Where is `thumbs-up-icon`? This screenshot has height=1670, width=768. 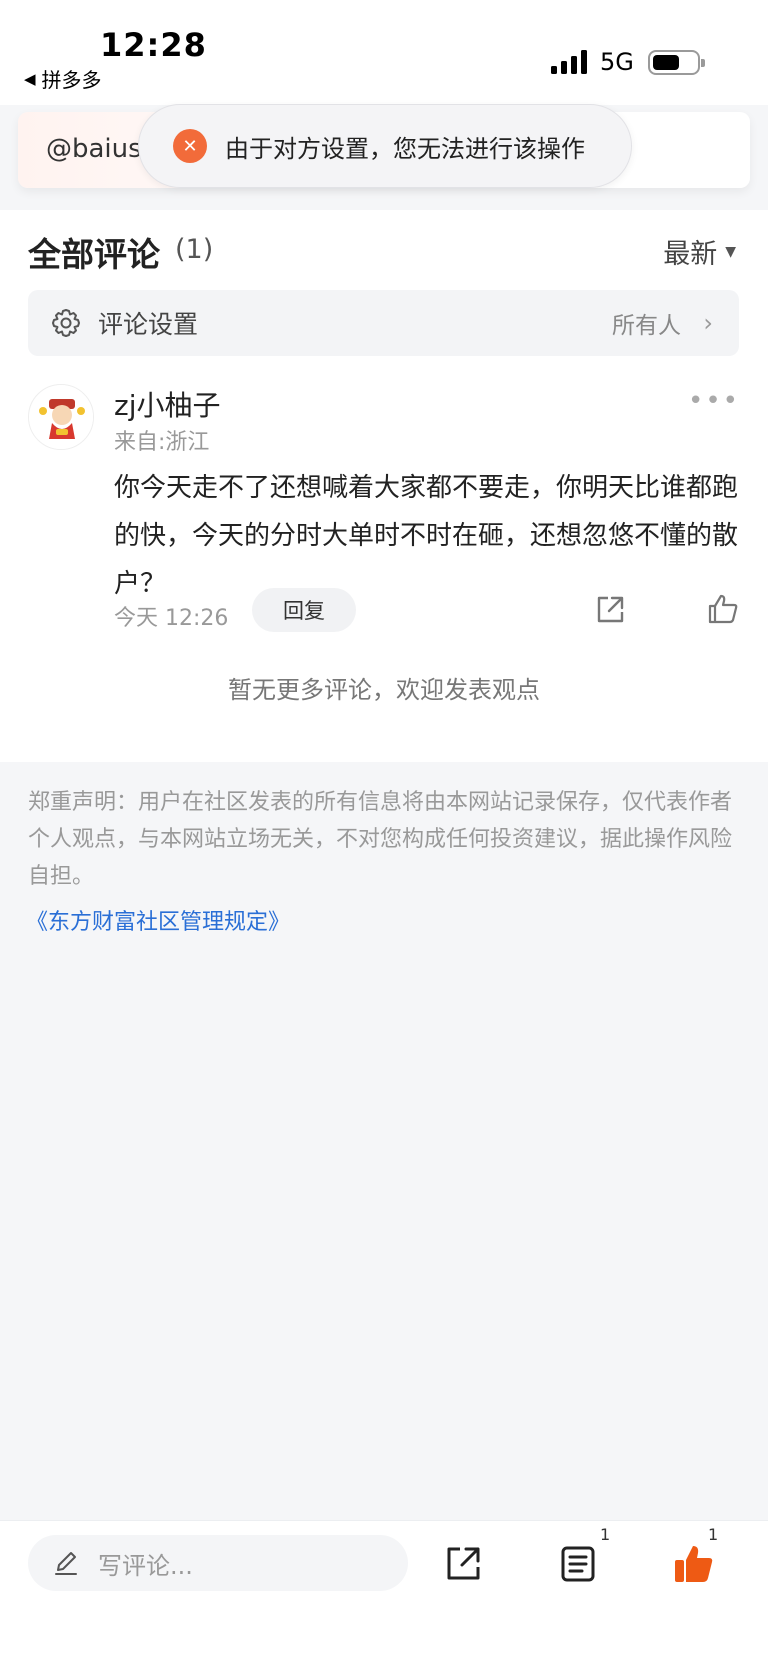
thumbs-up-icon is located at coordinates (723, 609).